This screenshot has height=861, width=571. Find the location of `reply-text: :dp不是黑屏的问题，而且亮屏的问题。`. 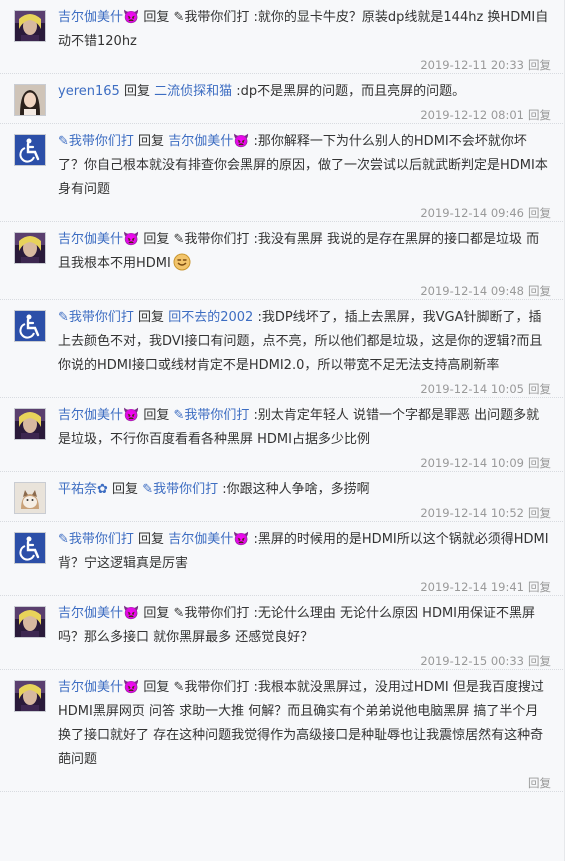

reply-text: :dp不是黑屏的问题，而且亮屏的问题。 is located at coordinates (351, 91).